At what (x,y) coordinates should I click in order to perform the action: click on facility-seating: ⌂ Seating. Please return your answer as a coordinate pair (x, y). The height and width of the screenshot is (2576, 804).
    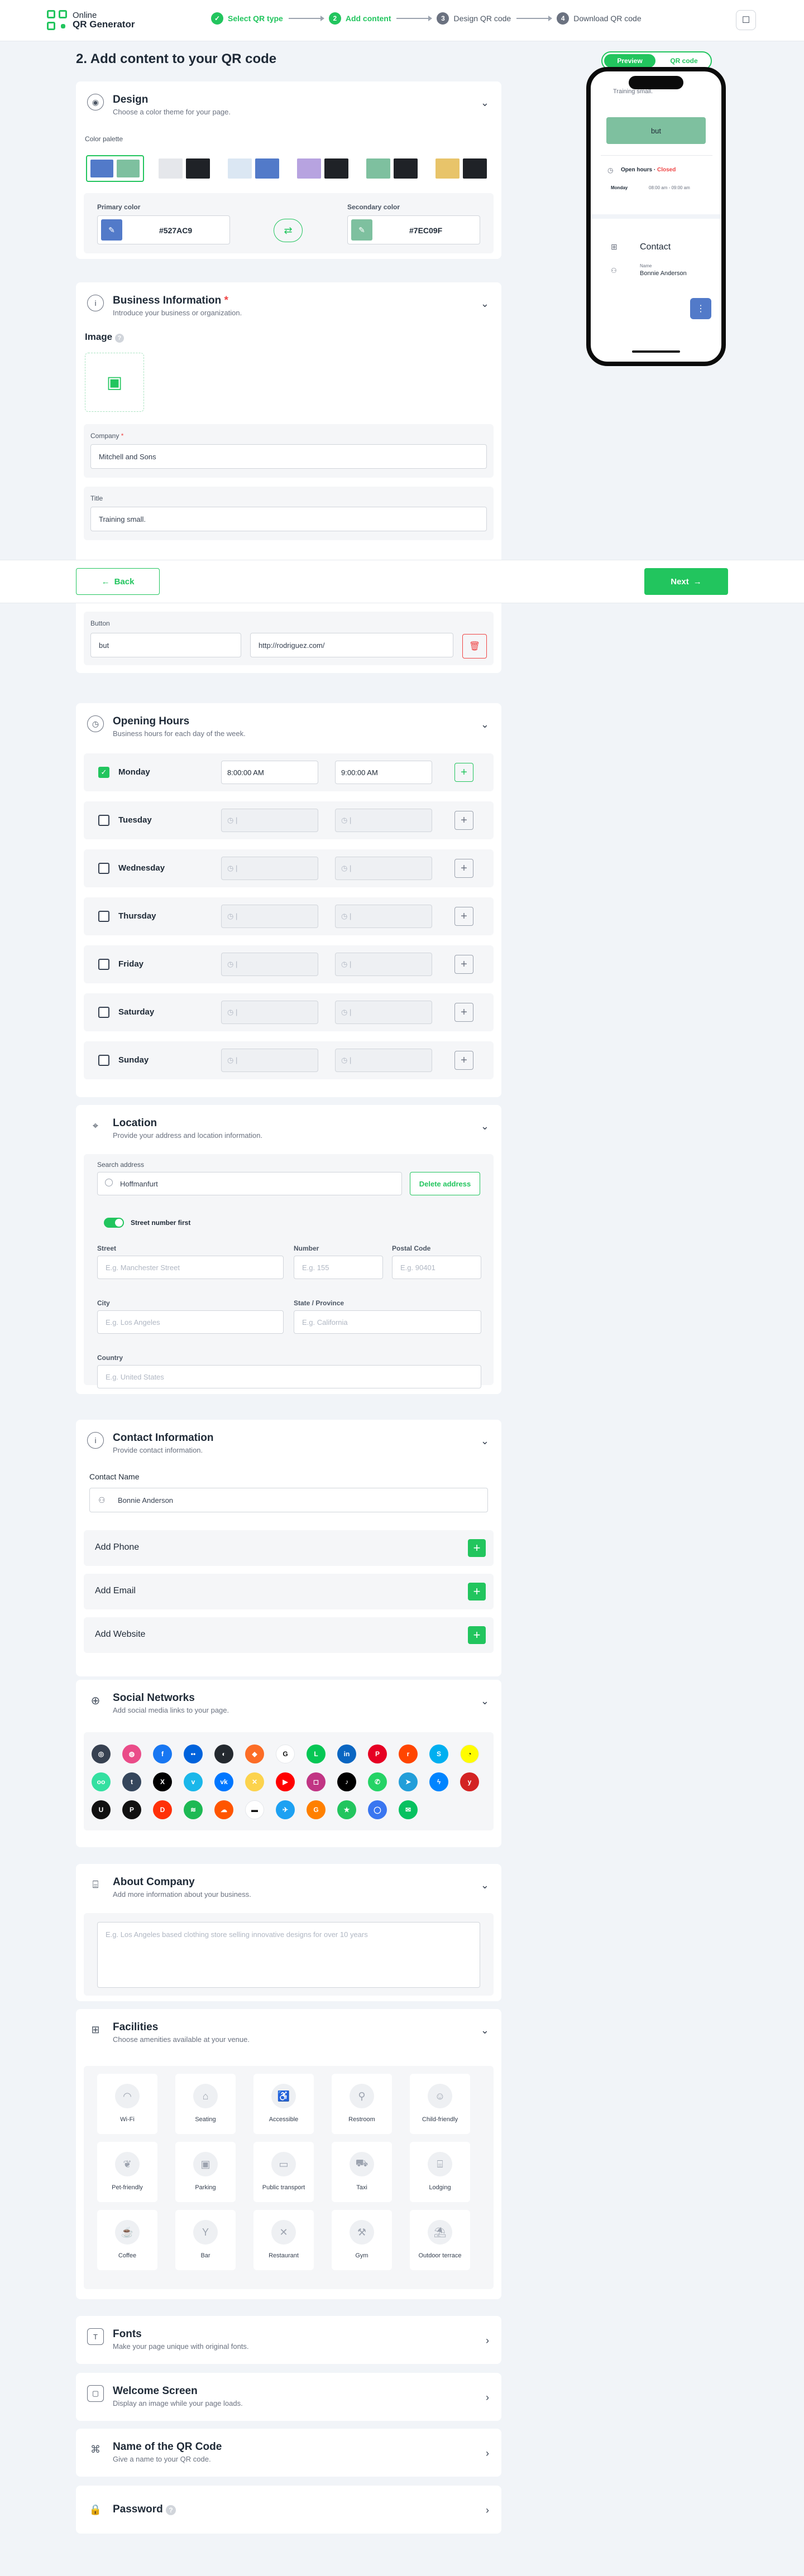
    Looking at the image, I should click on (205, 2104).